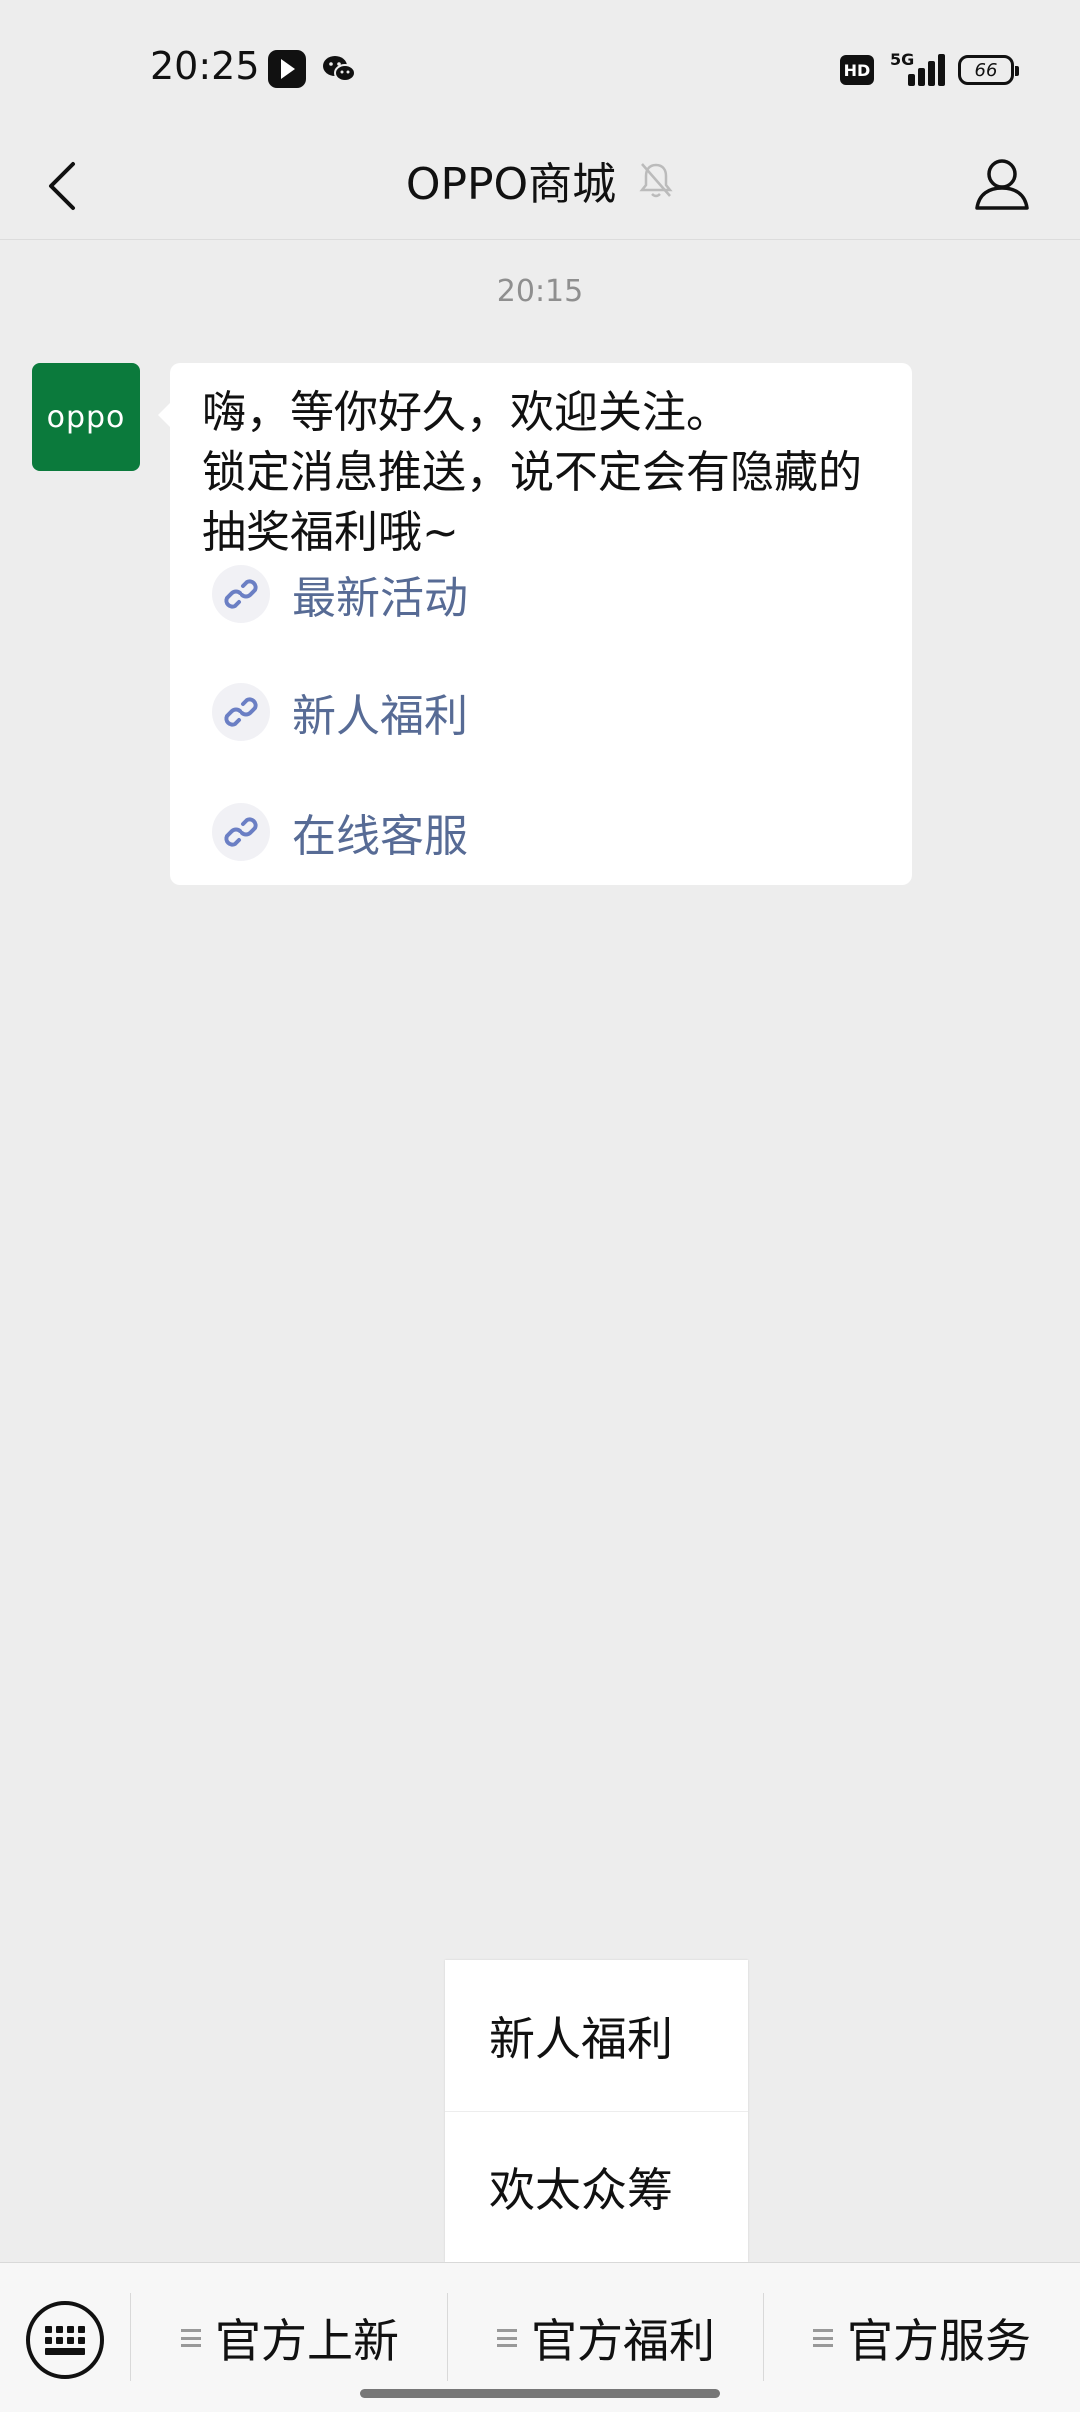 The width and height of the screenshot is (1080, 2412). Describe the element at coordinates (540, 68) in the screenshot. I see `status-bar: 20:25 HD 5G 66` at that location.